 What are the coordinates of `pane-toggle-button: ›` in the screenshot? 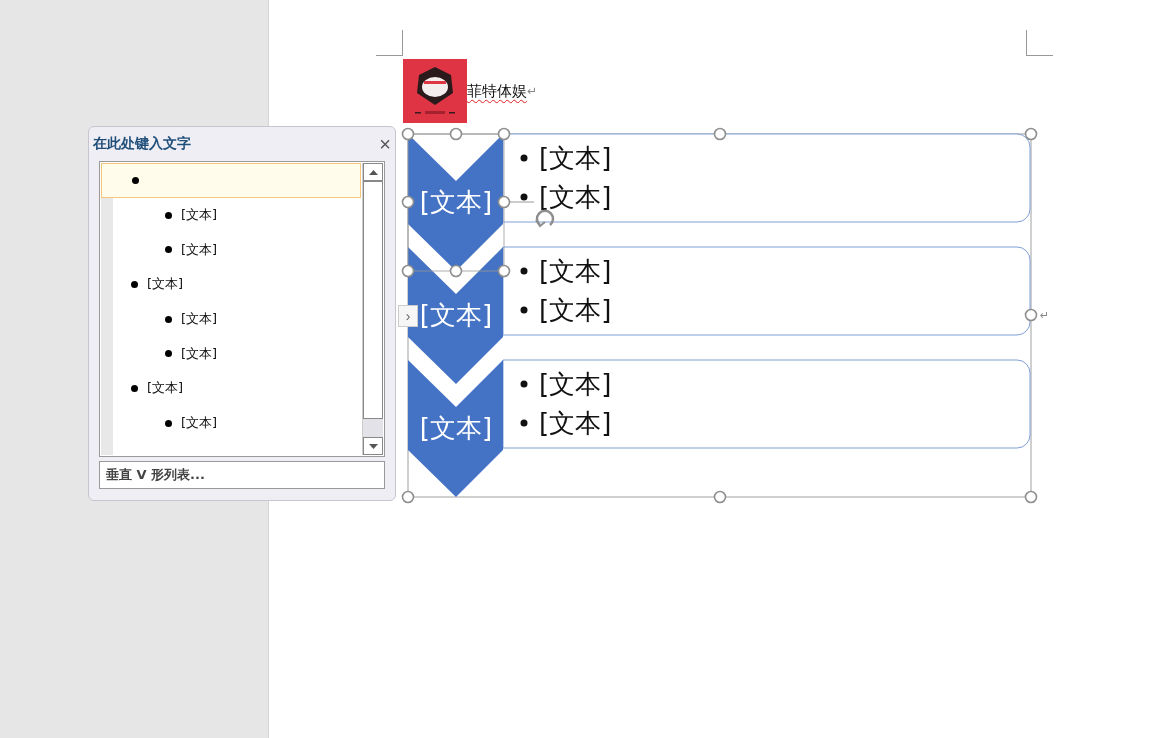 It's located at (408, 316).